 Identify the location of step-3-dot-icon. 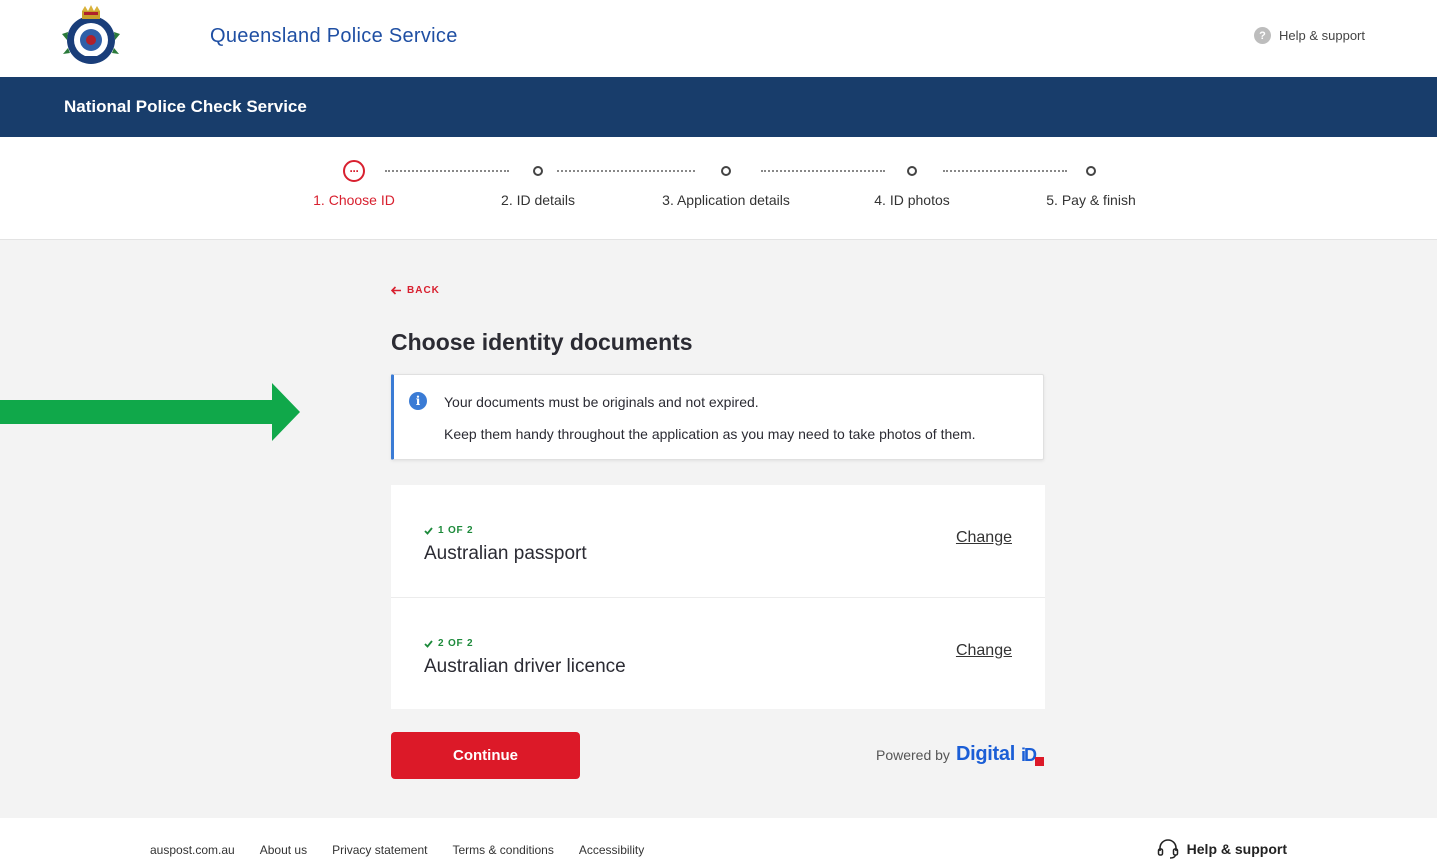
(726, 171).